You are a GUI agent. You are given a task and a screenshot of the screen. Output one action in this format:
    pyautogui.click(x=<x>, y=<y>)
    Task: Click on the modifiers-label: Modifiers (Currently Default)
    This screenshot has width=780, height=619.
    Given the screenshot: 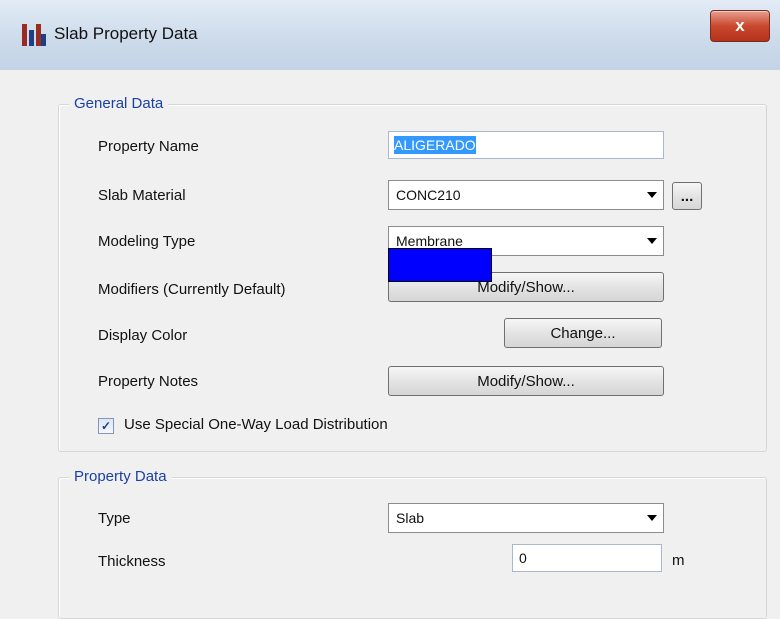 What is the action you would take?
    pyautogui.click(x=192, y=289)
    